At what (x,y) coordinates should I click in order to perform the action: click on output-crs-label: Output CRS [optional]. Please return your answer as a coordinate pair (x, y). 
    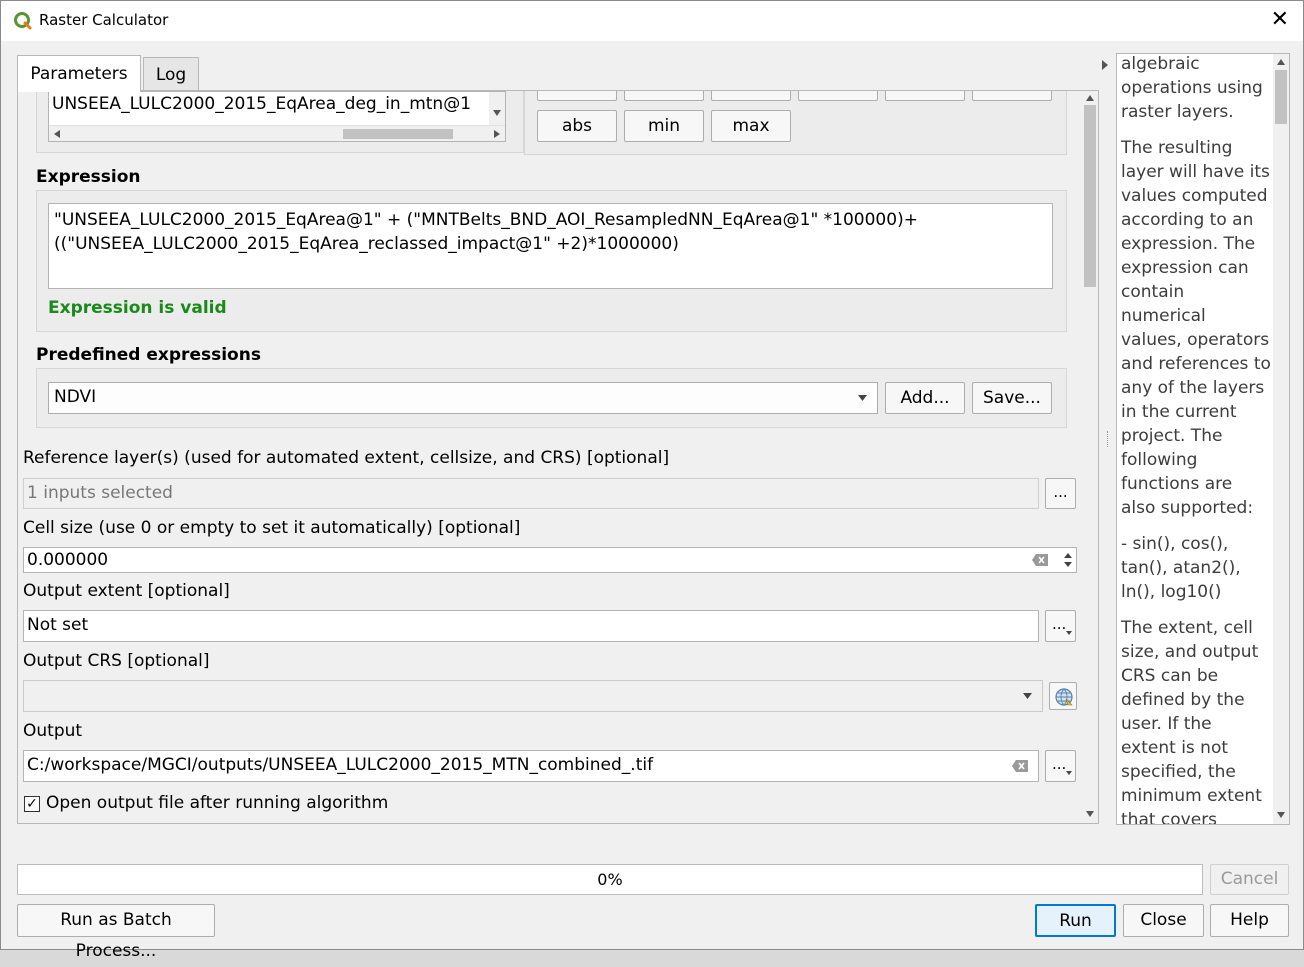
    Looking at the image, I should click on (116, 661).